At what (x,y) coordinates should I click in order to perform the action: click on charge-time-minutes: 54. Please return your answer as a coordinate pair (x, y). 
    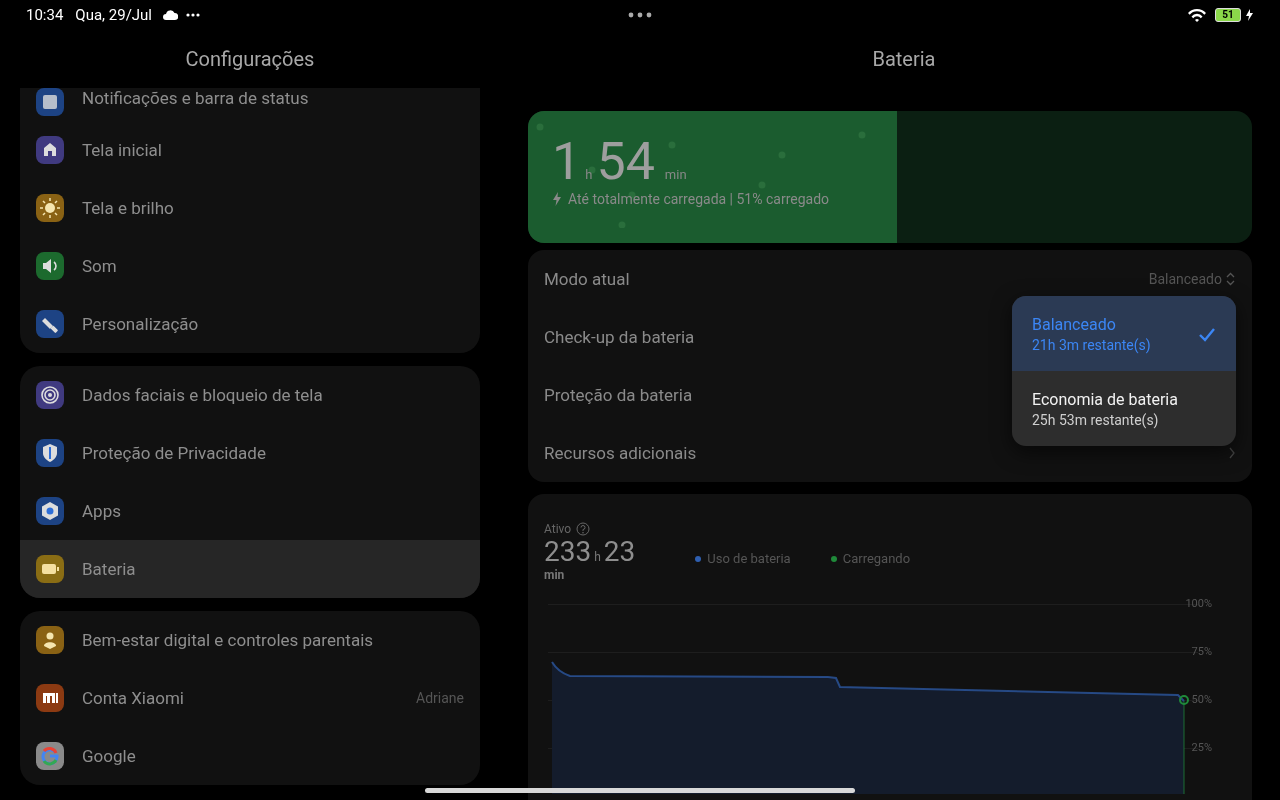
    Looking at the image, I should click on (625, 162).